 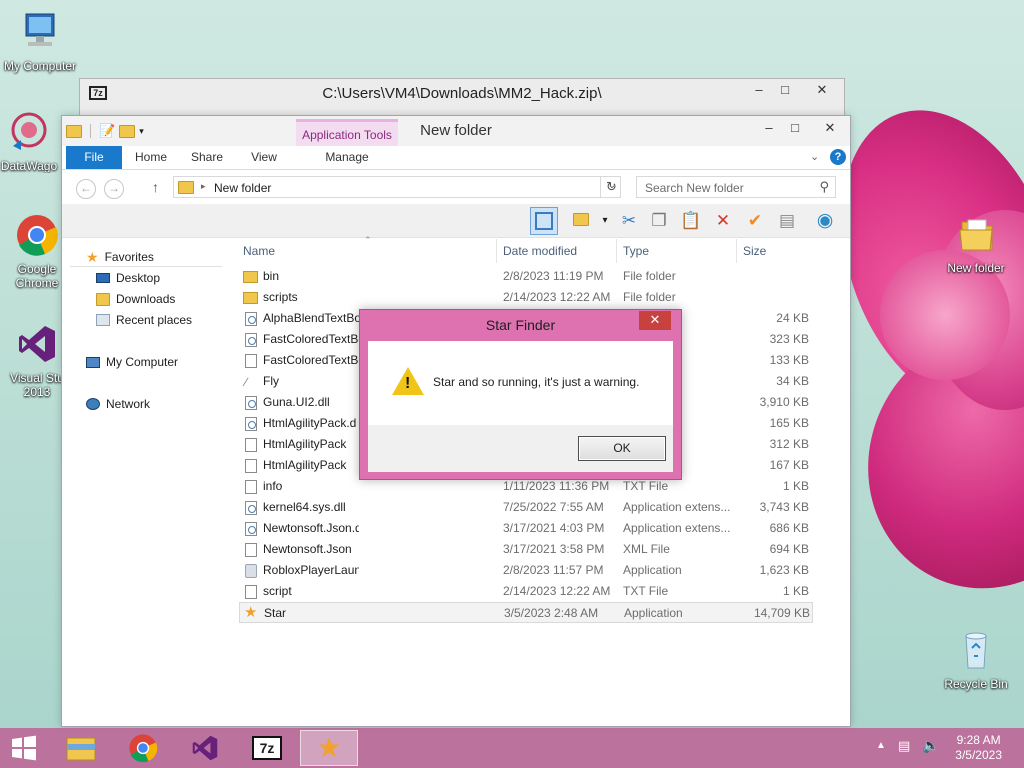 What do you see at coordinates (347, 157) in the screenshot?
I see `tab-manage: Manage` at bounding box center [347, 157].